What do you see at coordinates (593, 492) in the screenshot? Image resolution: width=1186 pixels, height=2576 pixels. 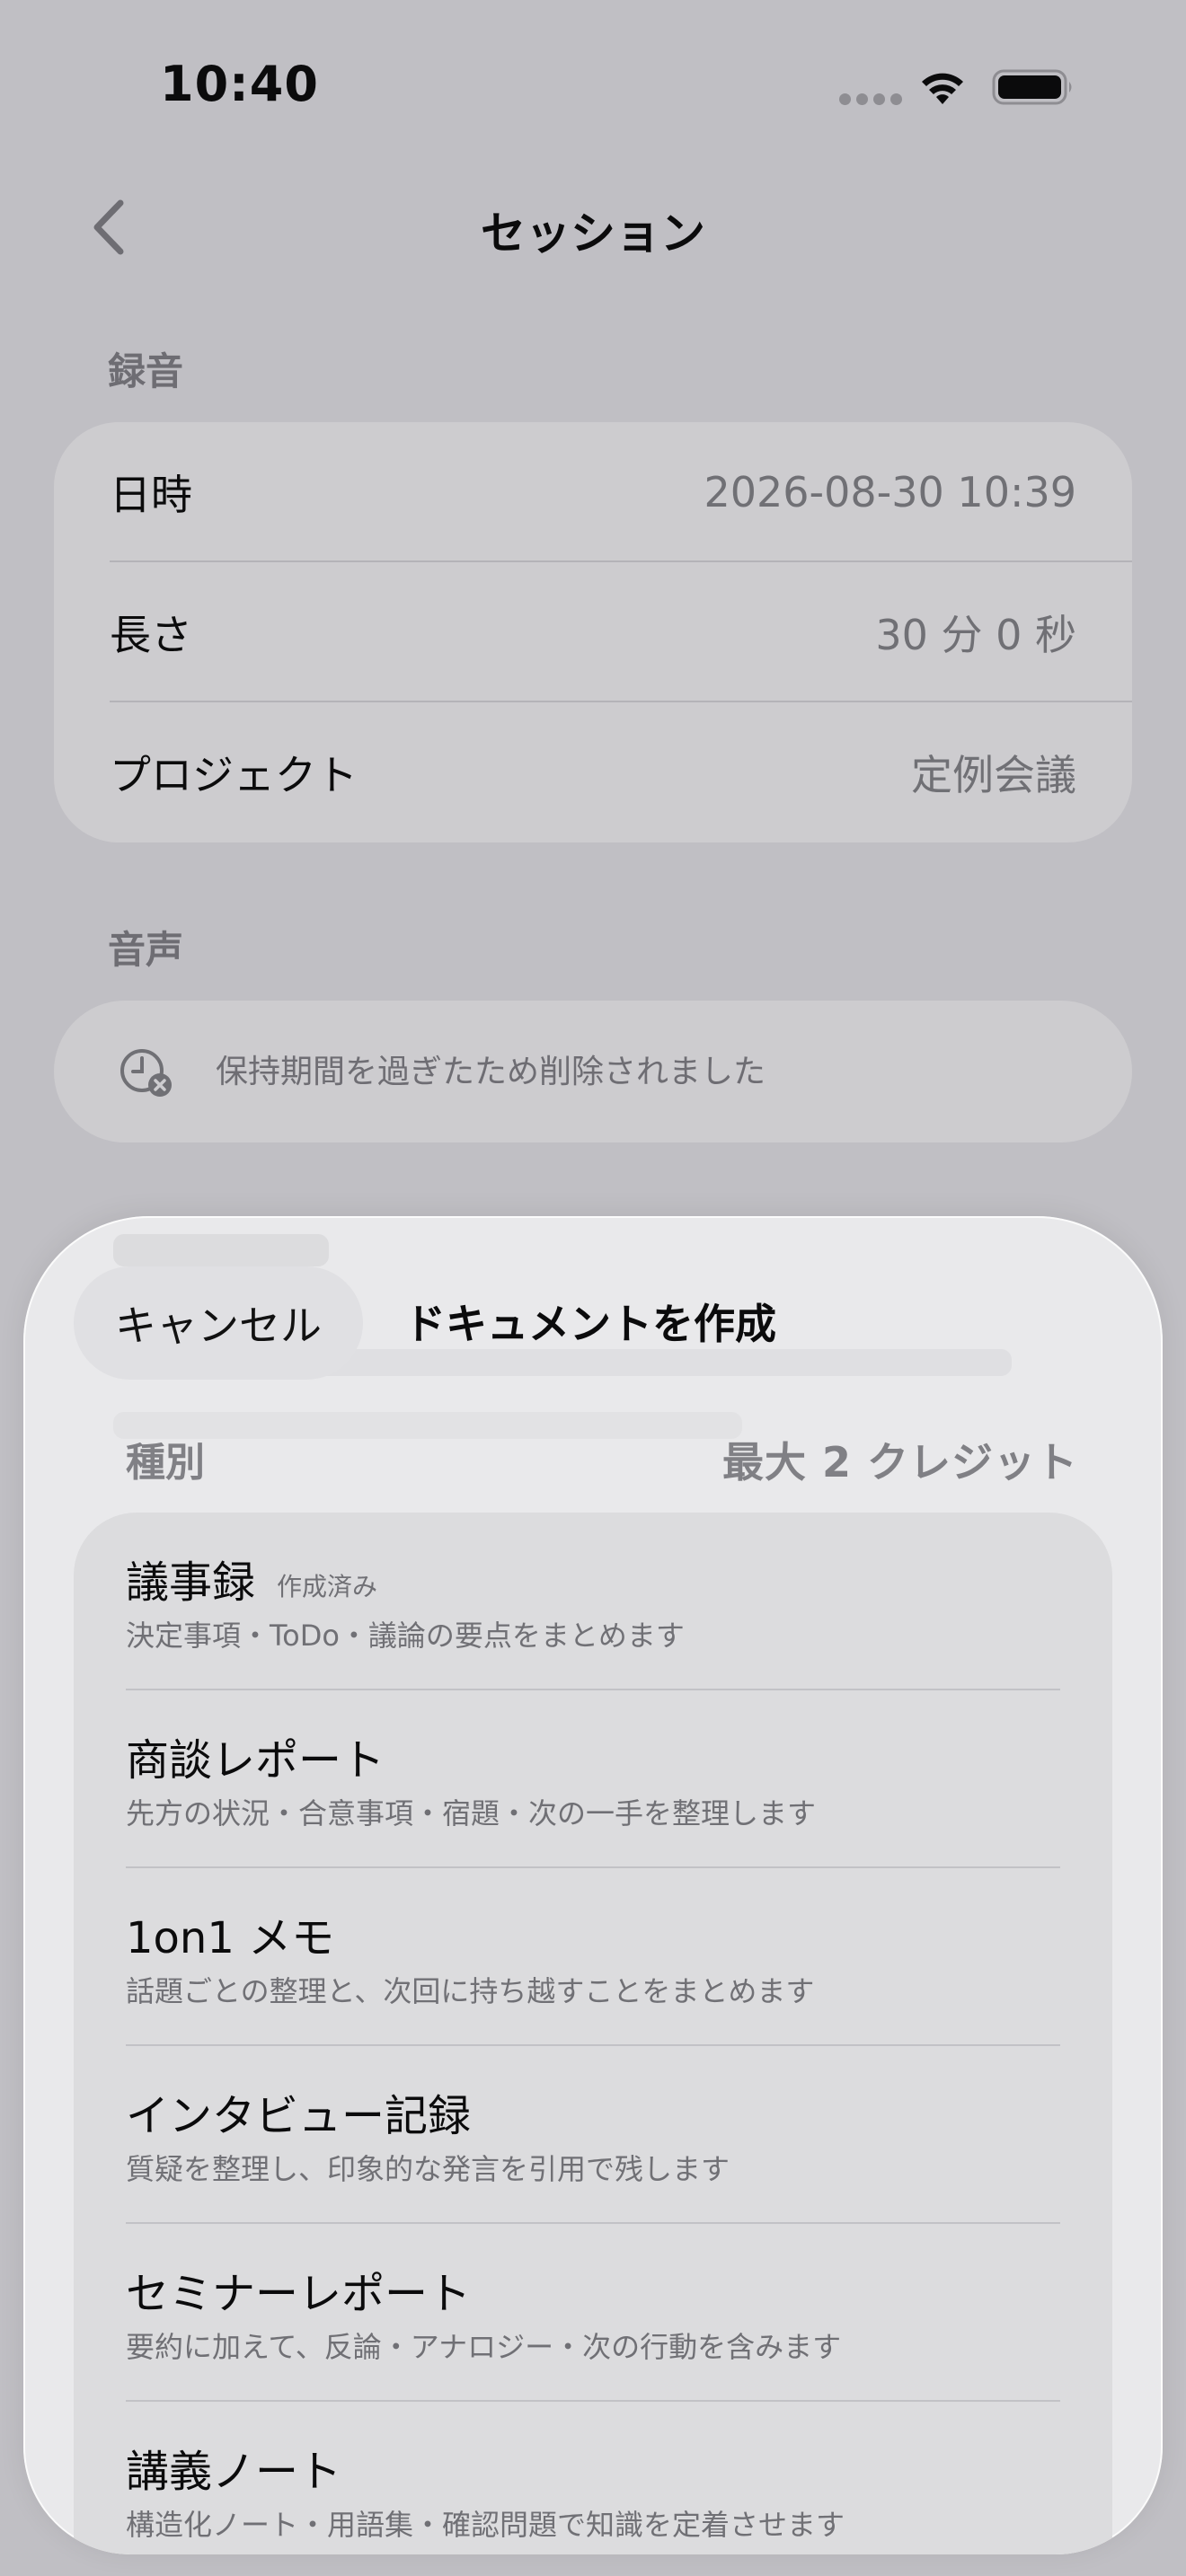 I see `date-row: 日時 2026-08-30 10:39` at bounding box center [593, 492].